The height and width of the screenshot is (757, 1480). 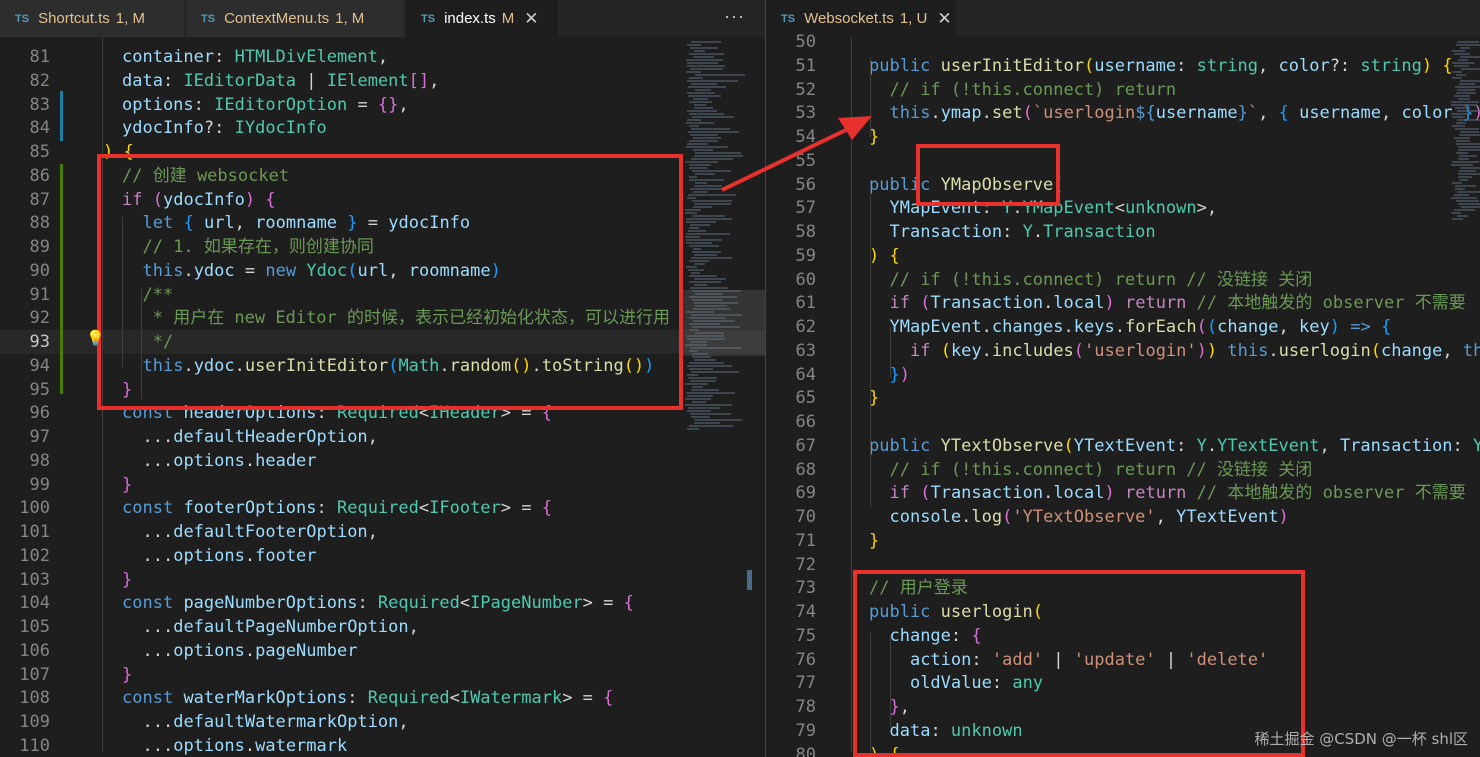 What do you see at coordinates (382, 437) in the screenshot?
I see `code-line: 97 ...defaultHeaderOption,` at bounding box center [382, 437].